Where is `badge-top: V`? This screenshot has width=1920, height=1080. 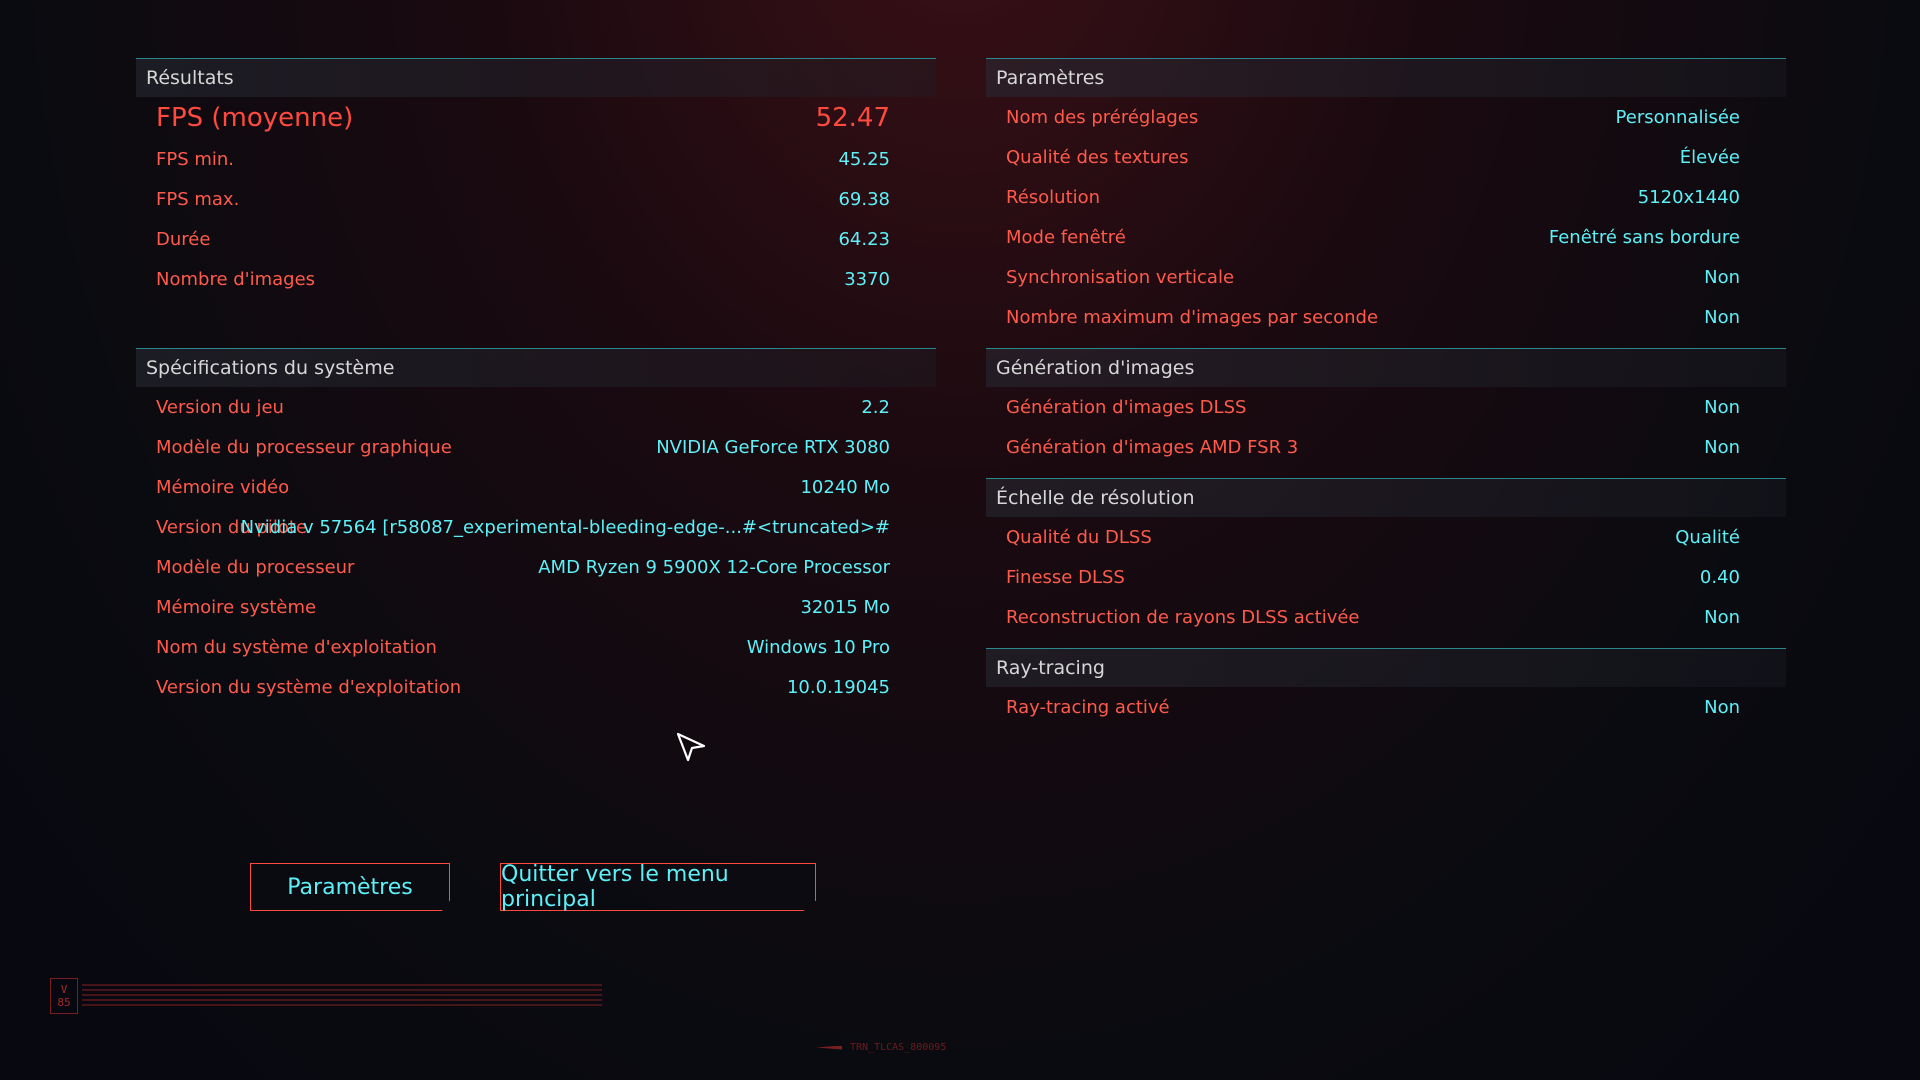 badge-top: V is located at coordinates (64, 989).